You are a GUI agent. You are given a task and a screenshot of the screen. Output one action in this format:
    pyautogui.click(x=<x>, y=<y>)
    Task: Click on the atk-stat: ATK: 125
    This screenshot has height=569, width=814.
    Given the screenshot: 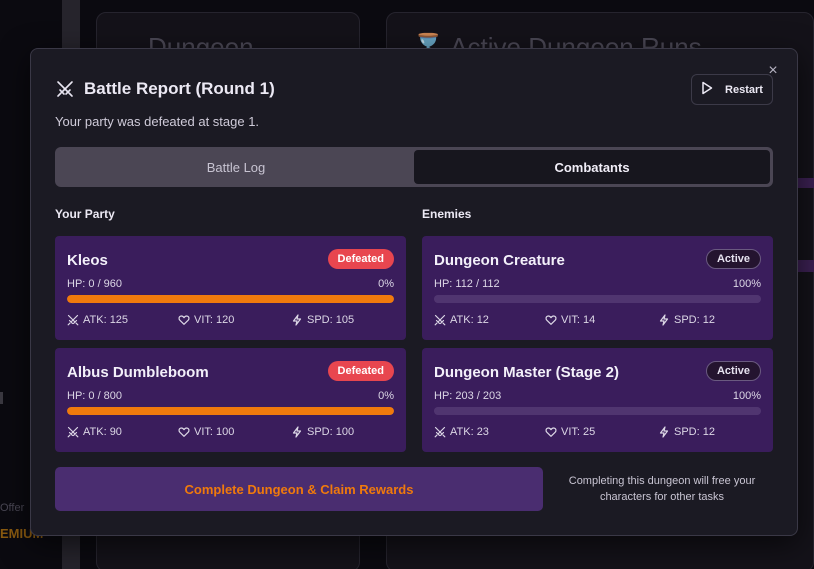 What is the action you would take?
    pyautogui.click(x=97, y=320)
    